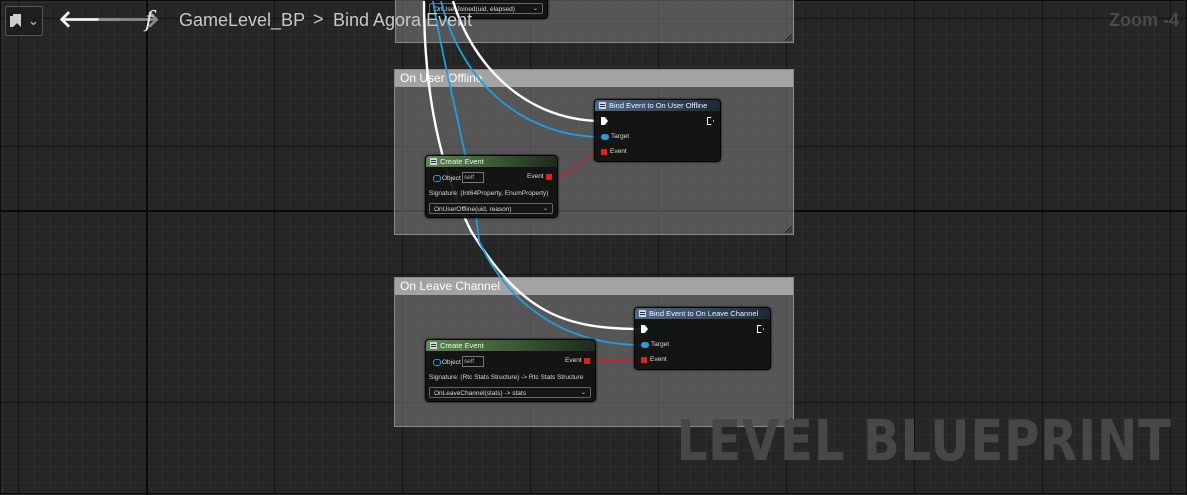 Image resolution: width=1187 pixels, height=495 pixels. I want to click on graph-toolbar: ⌄ 🡐 🡒 f GameLevel_BP > Bind Agora Event, so click(350, 21).